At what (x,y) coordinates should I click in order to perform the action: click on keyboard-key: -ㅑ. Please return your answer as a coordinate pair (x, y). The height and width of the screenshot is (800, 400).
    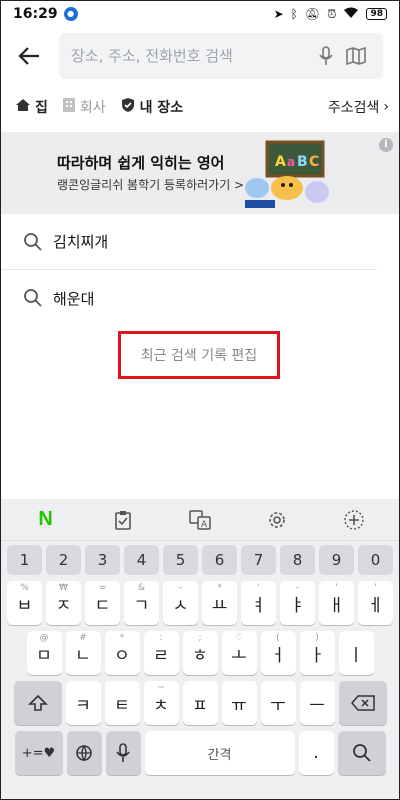
    Looking at the image, I should click on (297, 603).